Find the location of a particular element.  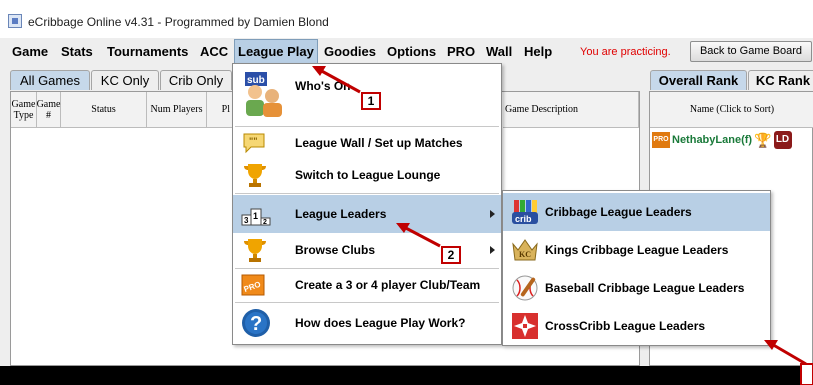

menu-tournaments: Tournaments is located at coordinates (147, 51).